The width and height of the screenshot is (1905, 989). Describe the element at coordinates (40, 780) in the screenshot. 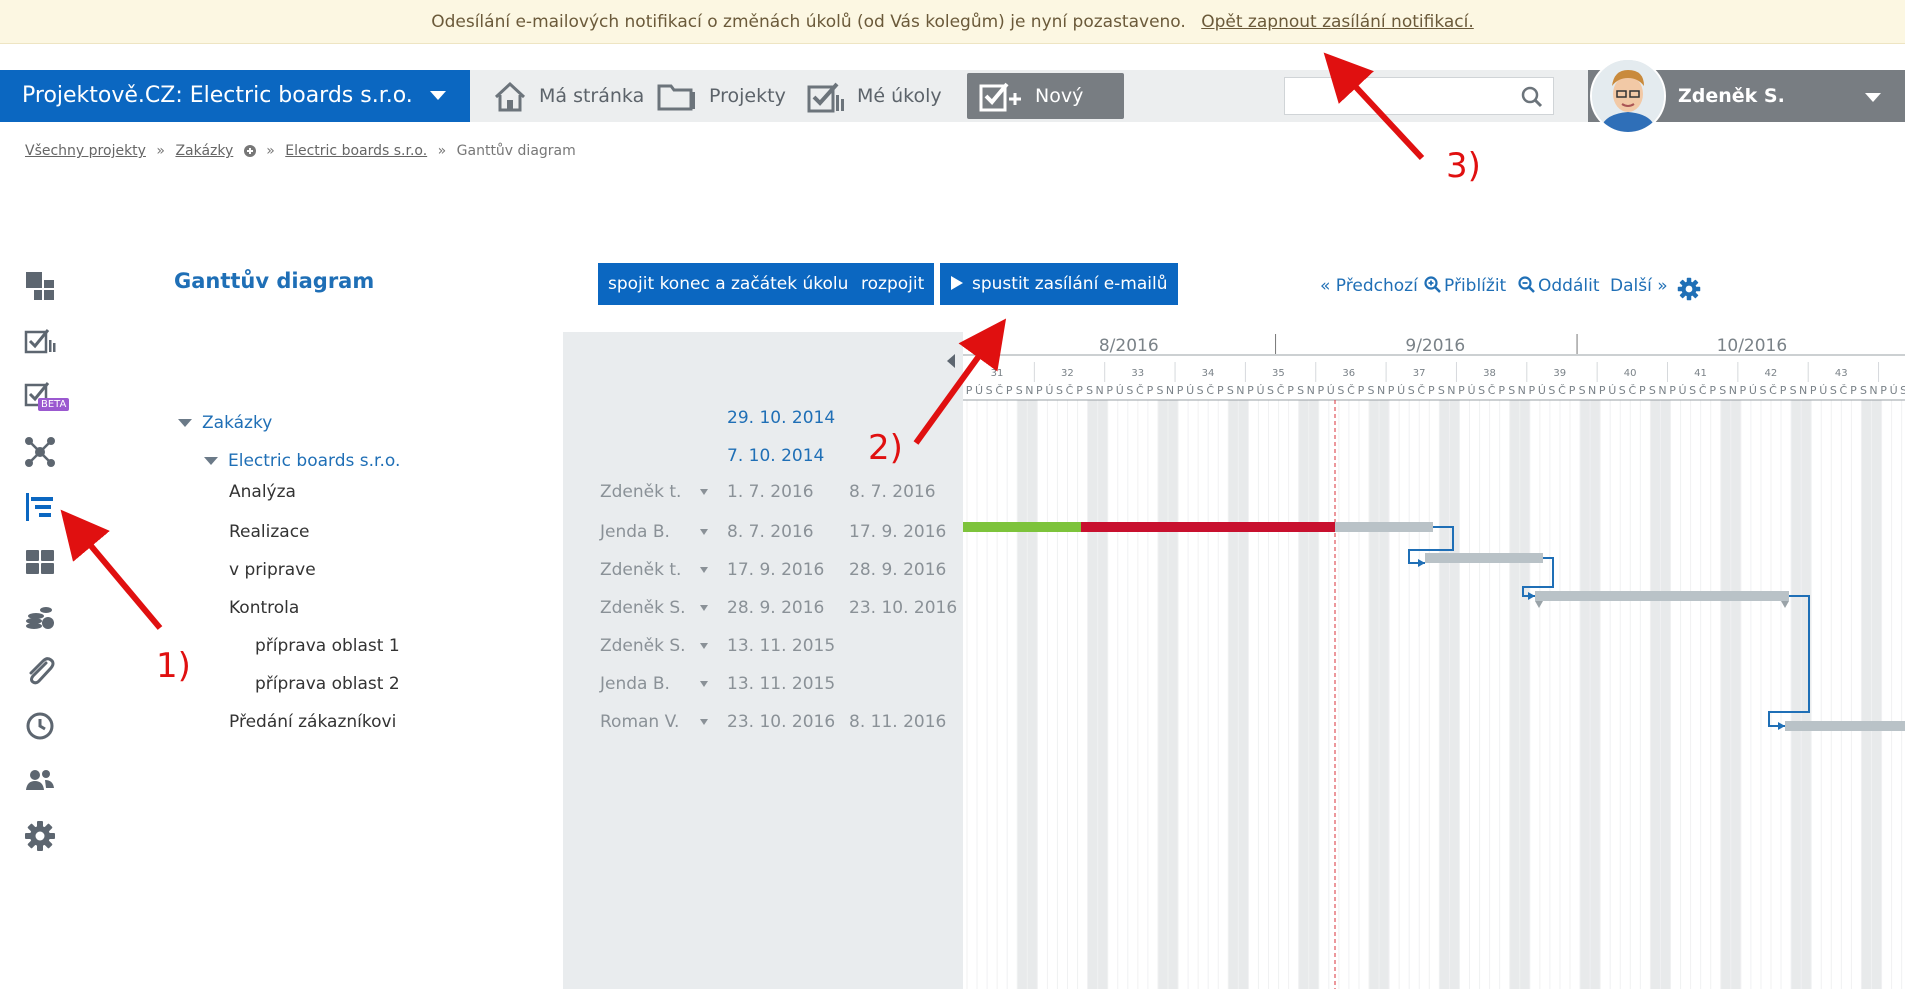

I see `users-icon` at that location.